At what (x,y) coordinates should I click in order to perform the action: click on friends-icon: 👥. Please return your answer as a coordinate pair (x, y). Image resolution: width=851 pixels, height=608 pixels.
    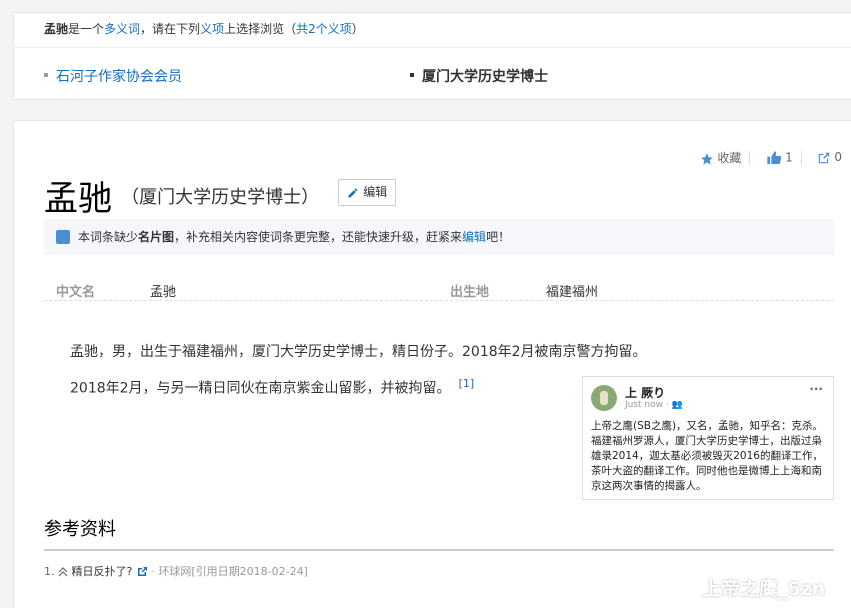
    Looking at the image, I should click on (677, 405).